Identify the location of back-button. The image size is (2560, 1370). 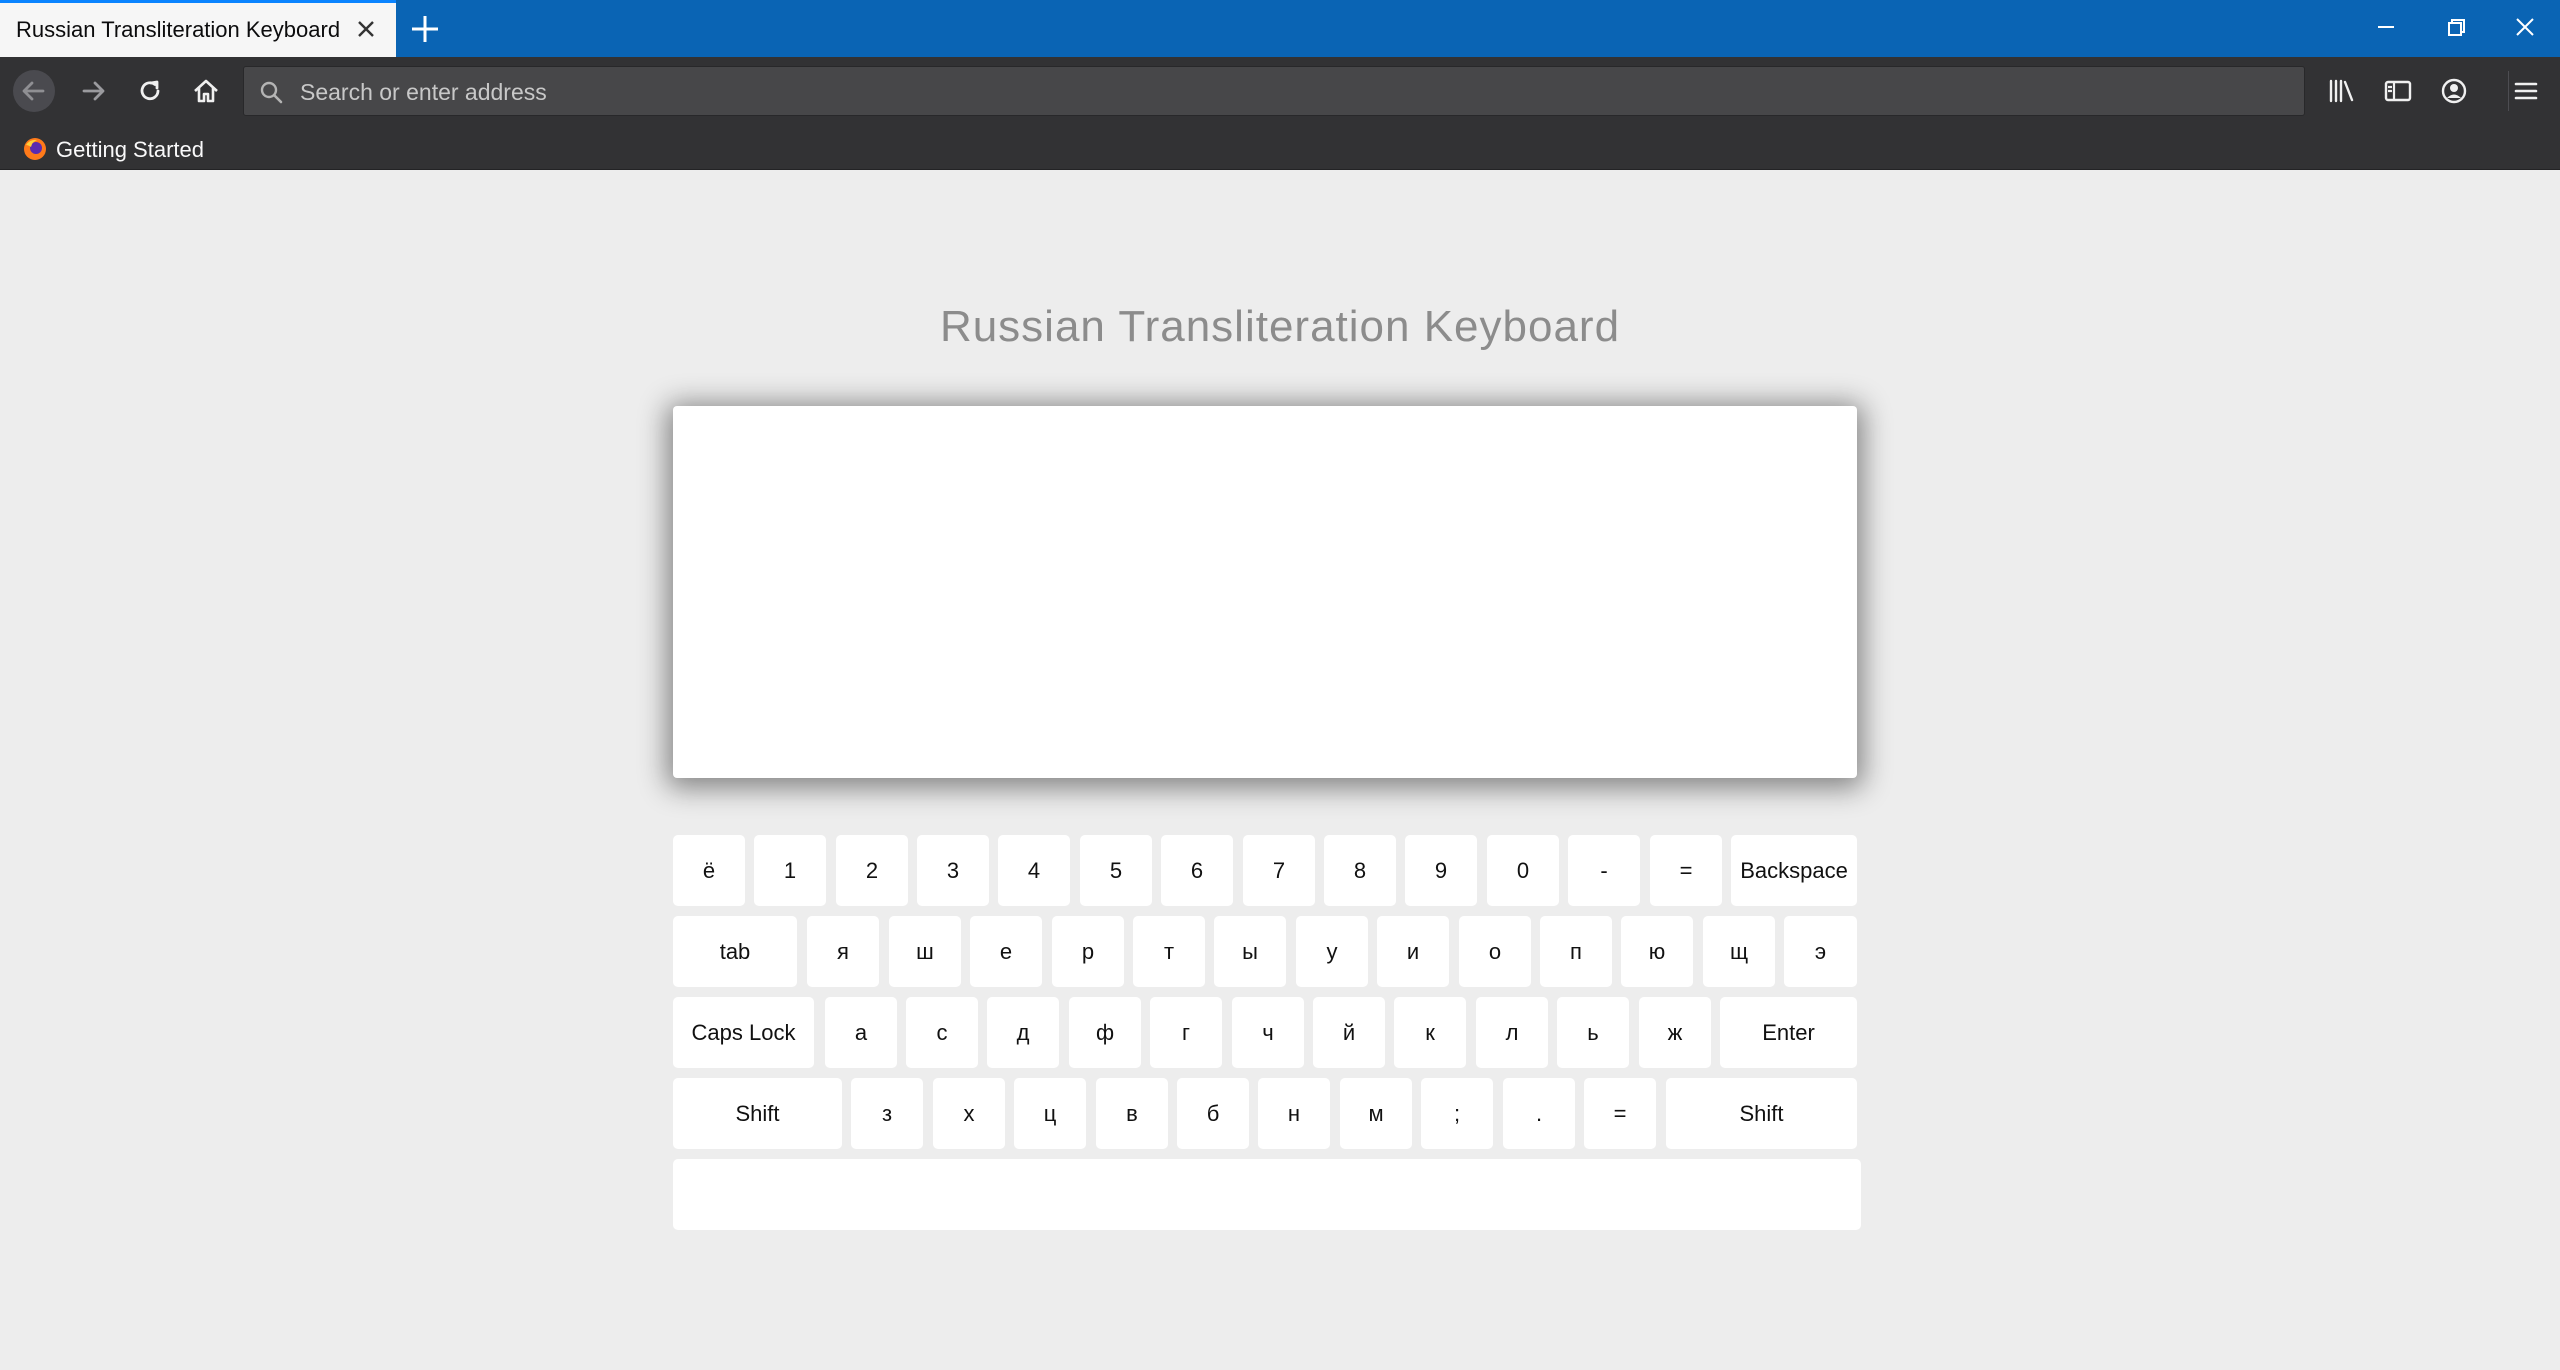
(34, 91).